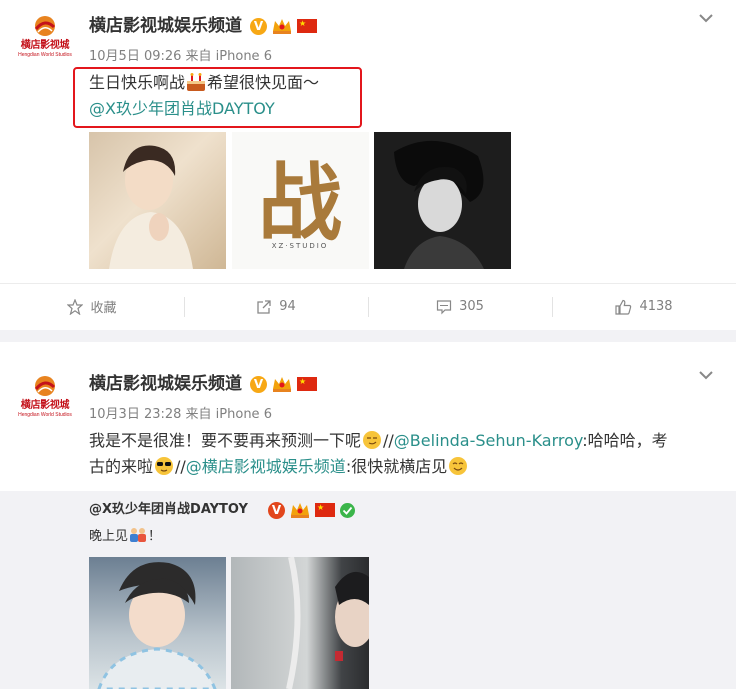  What do you see at coordinates (396, 466) in the screenshot?
I see `post-text-part: :很快就横店见` at bounding box center [396, 466].